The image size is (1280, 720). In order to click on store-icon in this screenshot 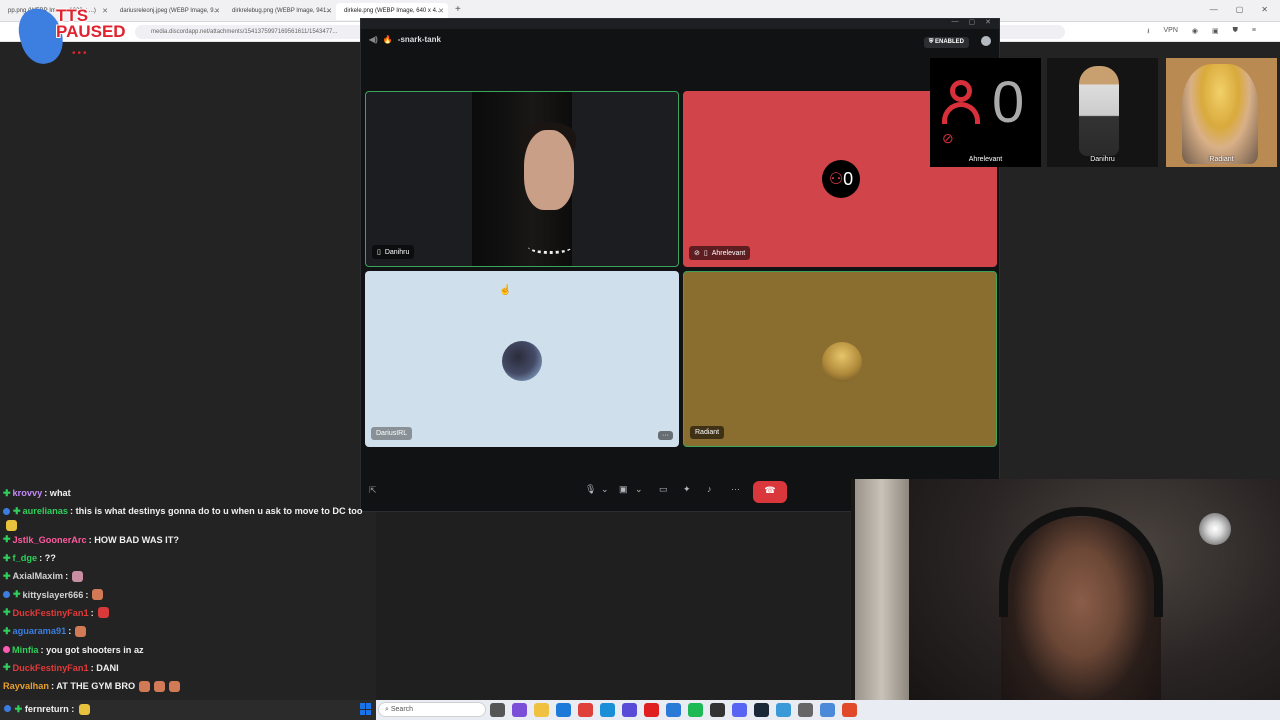, I will do `click(563, 710)`.